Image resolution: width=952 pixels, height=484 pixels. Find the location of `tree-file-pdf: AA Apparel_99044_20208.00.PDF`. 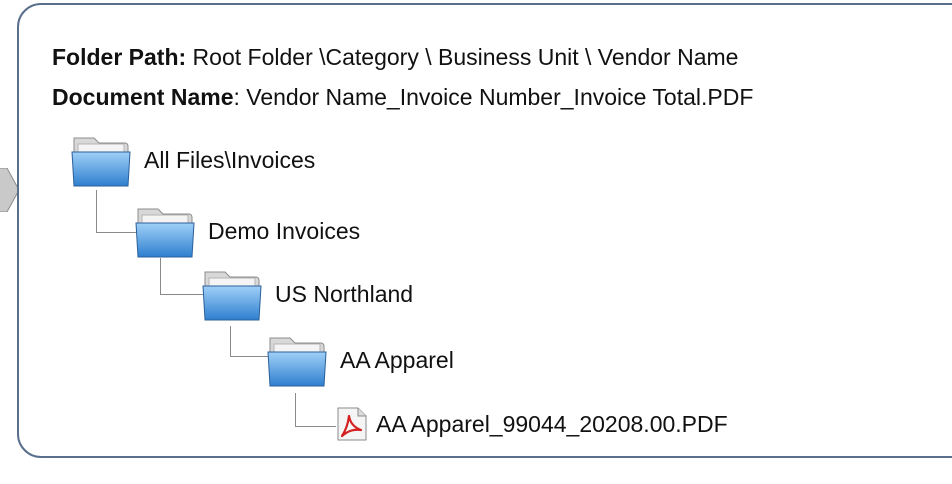

tree-file-pdf: AA Apparel_99044_20208.00.PDF is located at coordinates (531, 424).